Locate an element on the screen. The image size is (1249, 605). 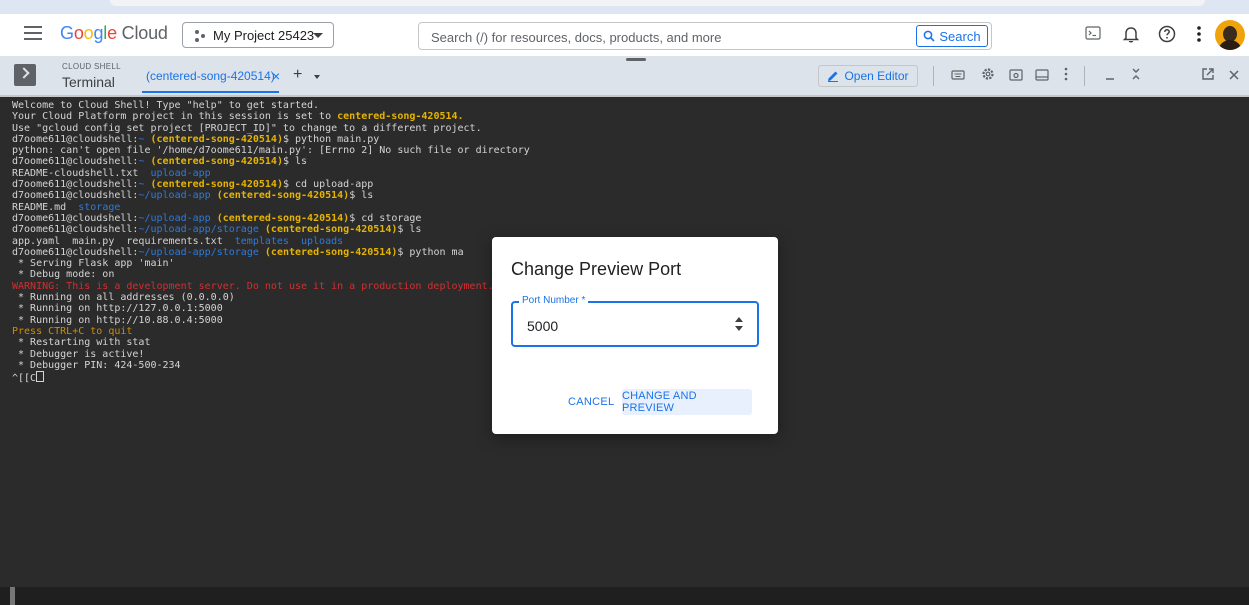
avatar is located at coordinates (1230, 35).